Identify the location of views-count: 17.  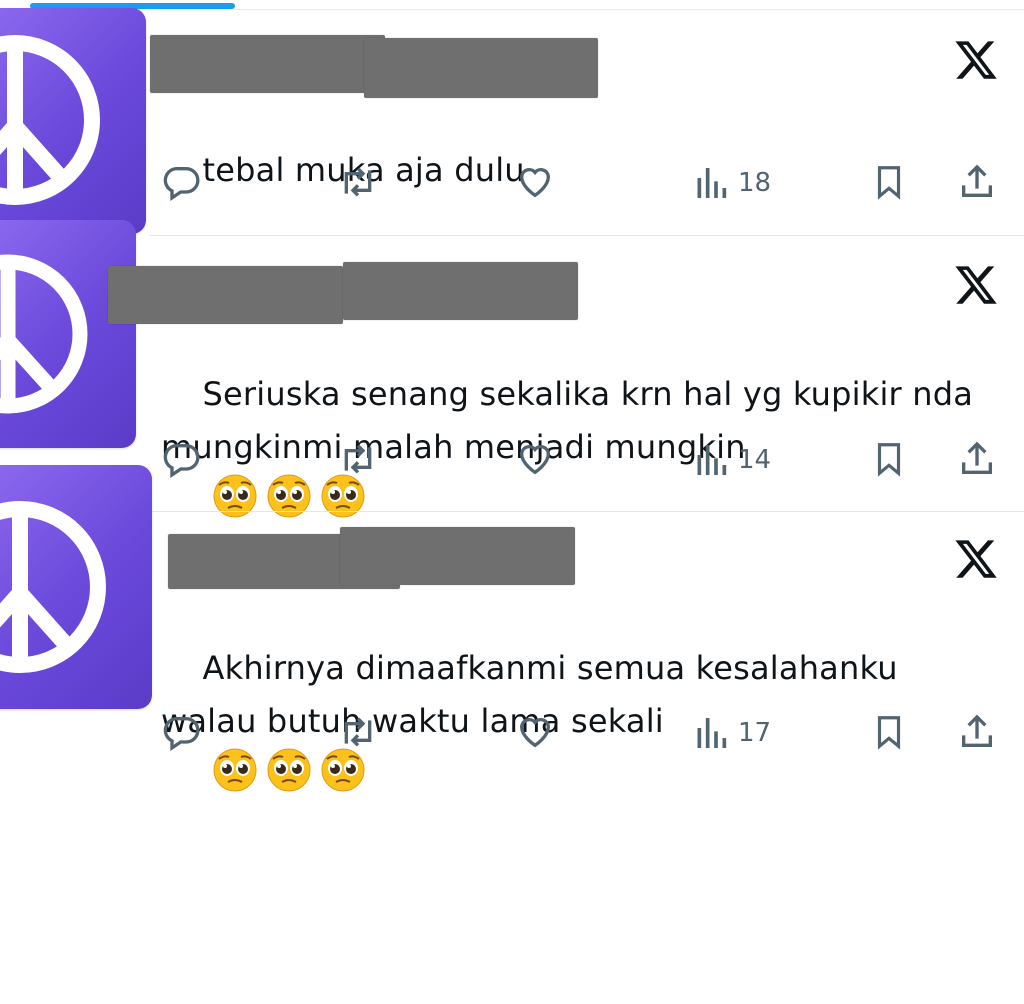
(755, 733).